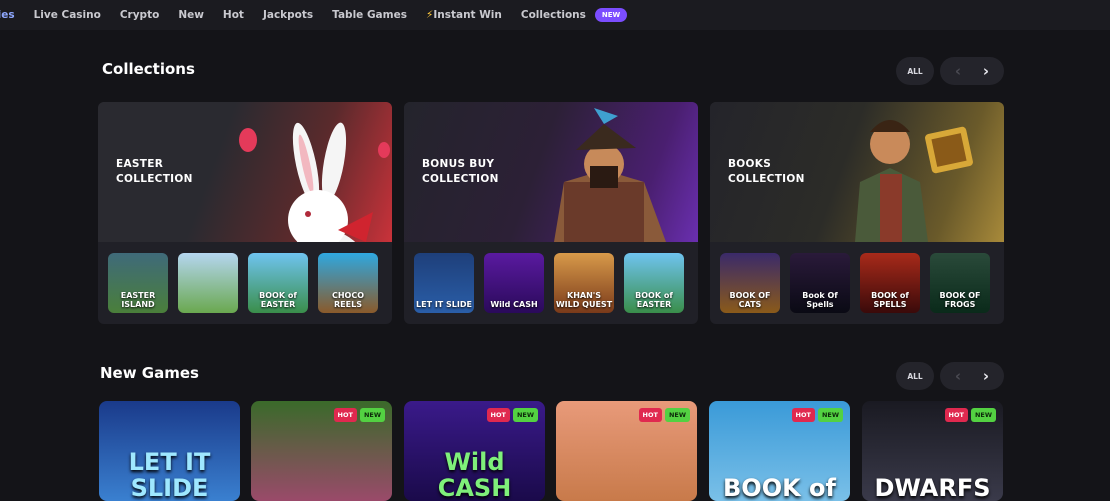 The image size is (1110, 501). I want to click on game-card: HOT NEW BOOK of, so click(779, 451).